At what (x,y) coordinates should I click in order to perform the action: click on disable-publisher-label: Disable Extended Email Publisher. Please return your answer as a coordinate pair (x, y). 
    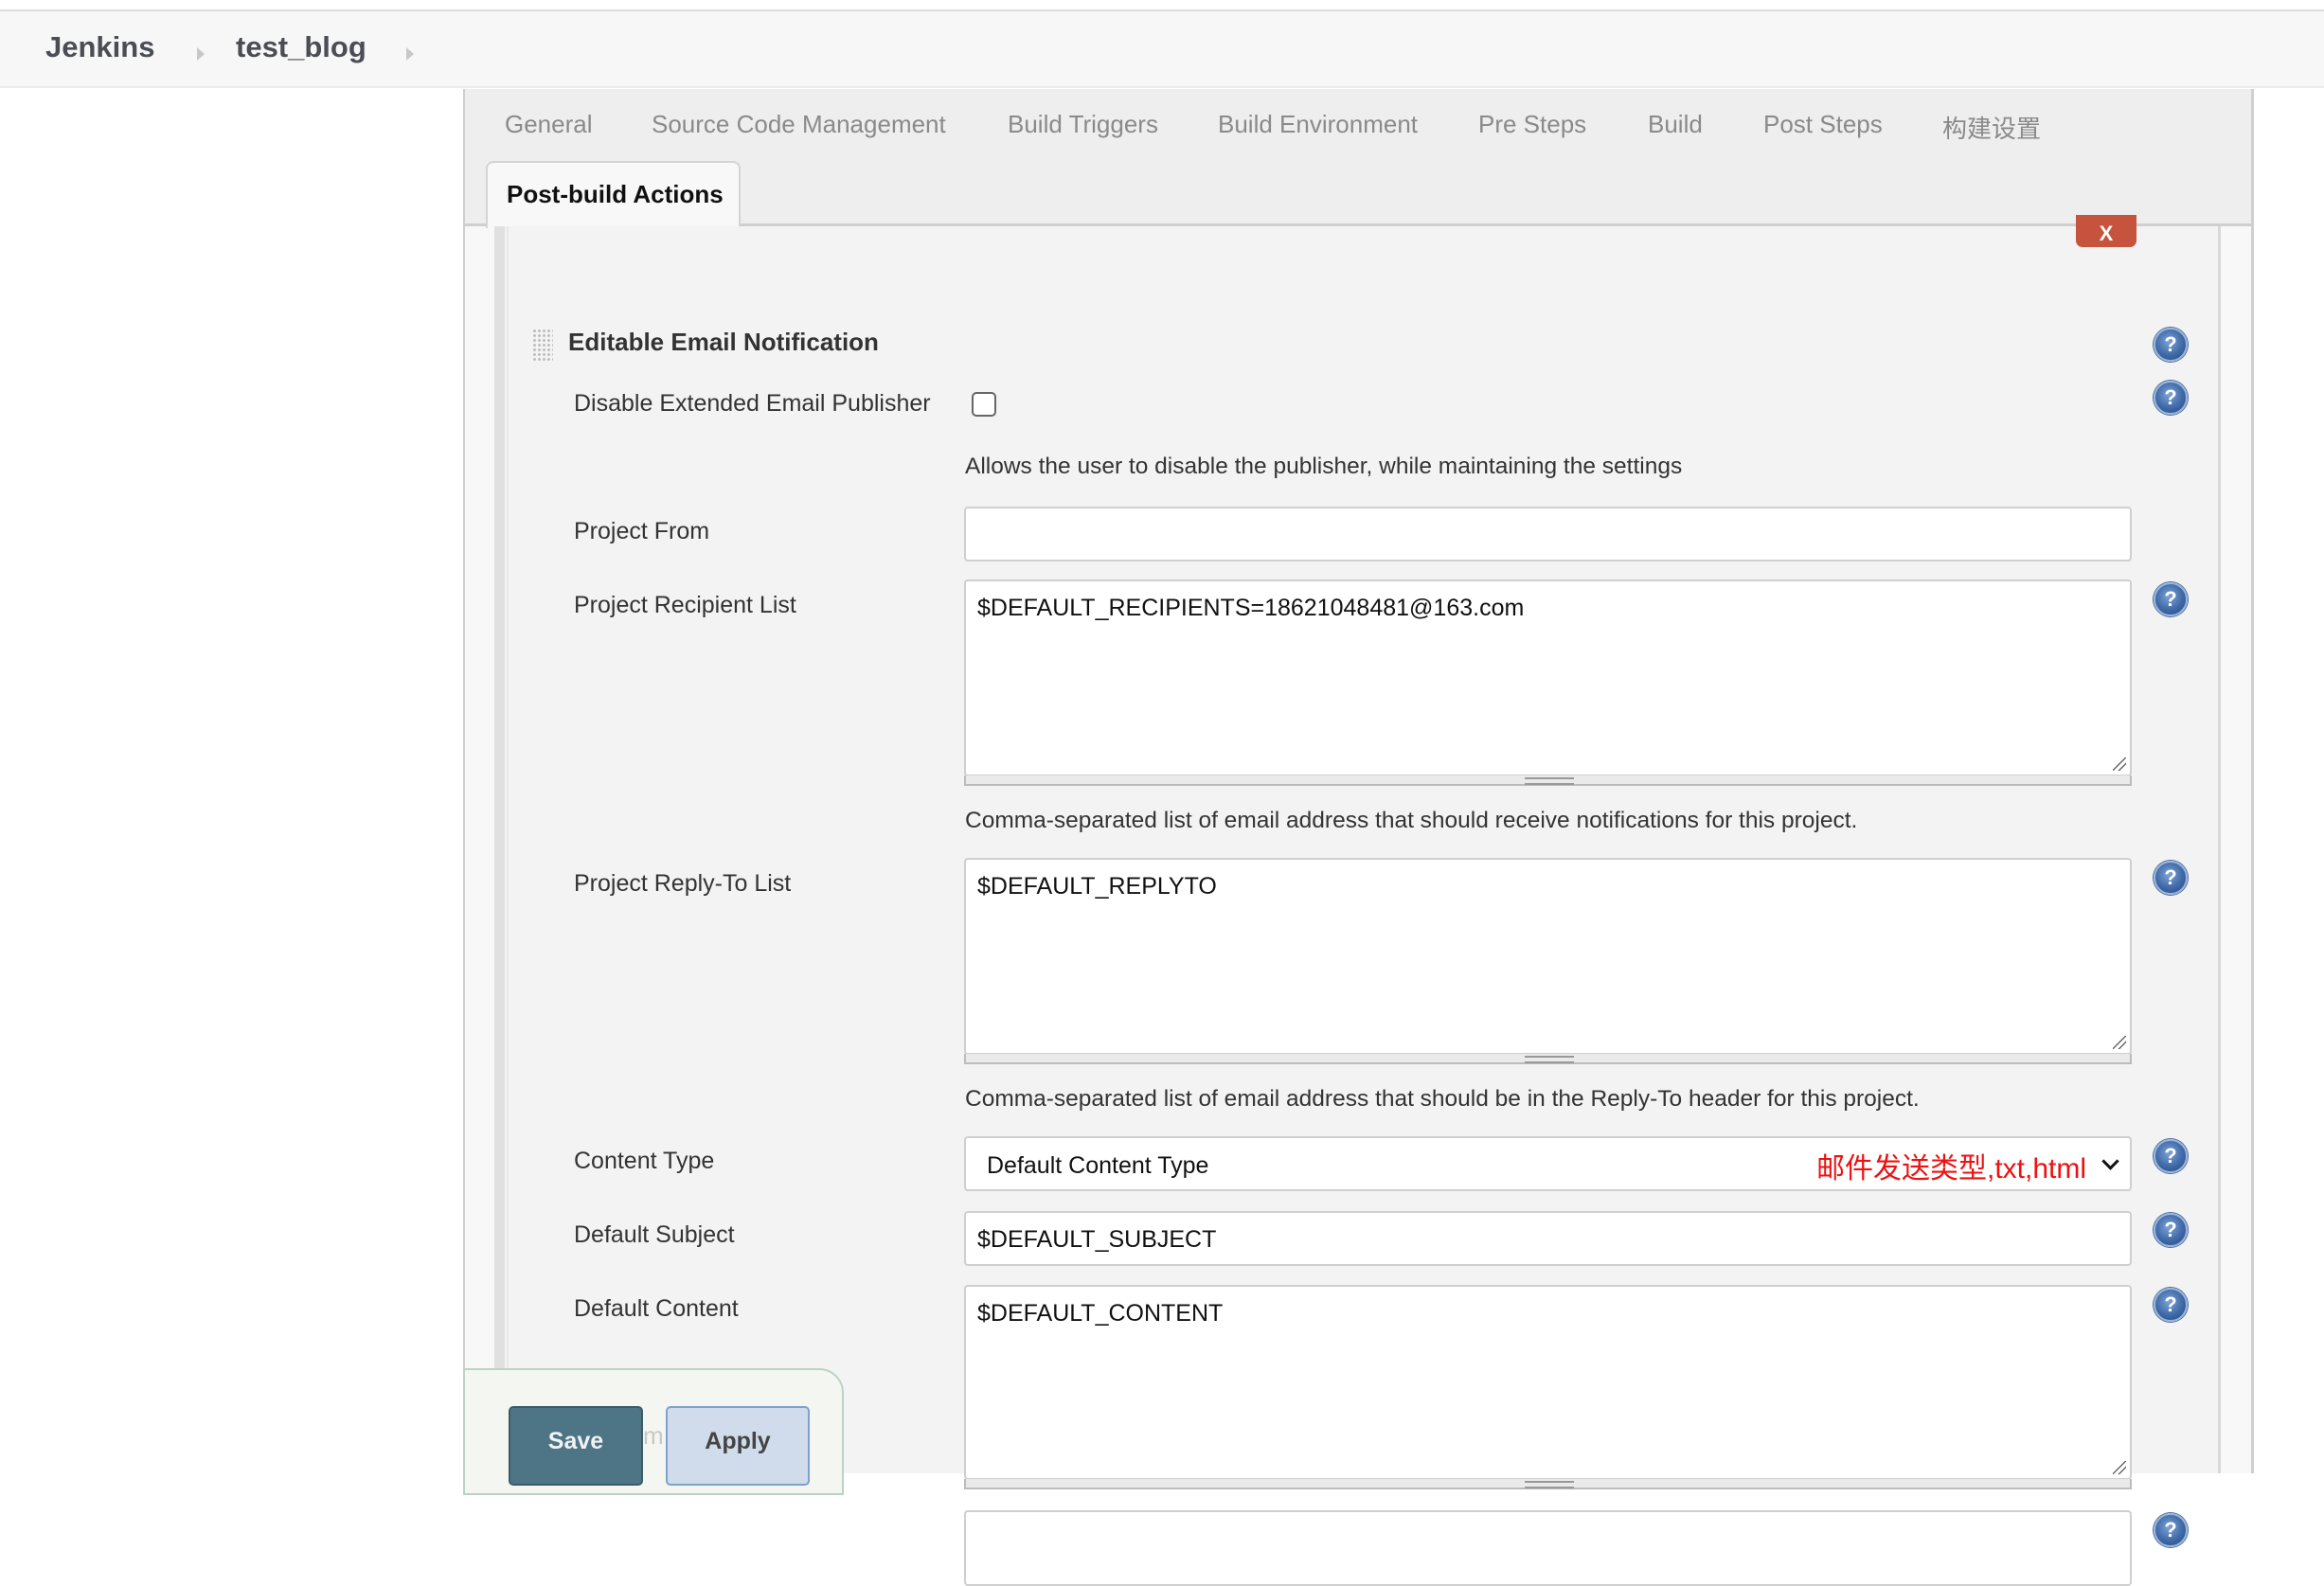
    Looking at the image, I should click on (753, 403).